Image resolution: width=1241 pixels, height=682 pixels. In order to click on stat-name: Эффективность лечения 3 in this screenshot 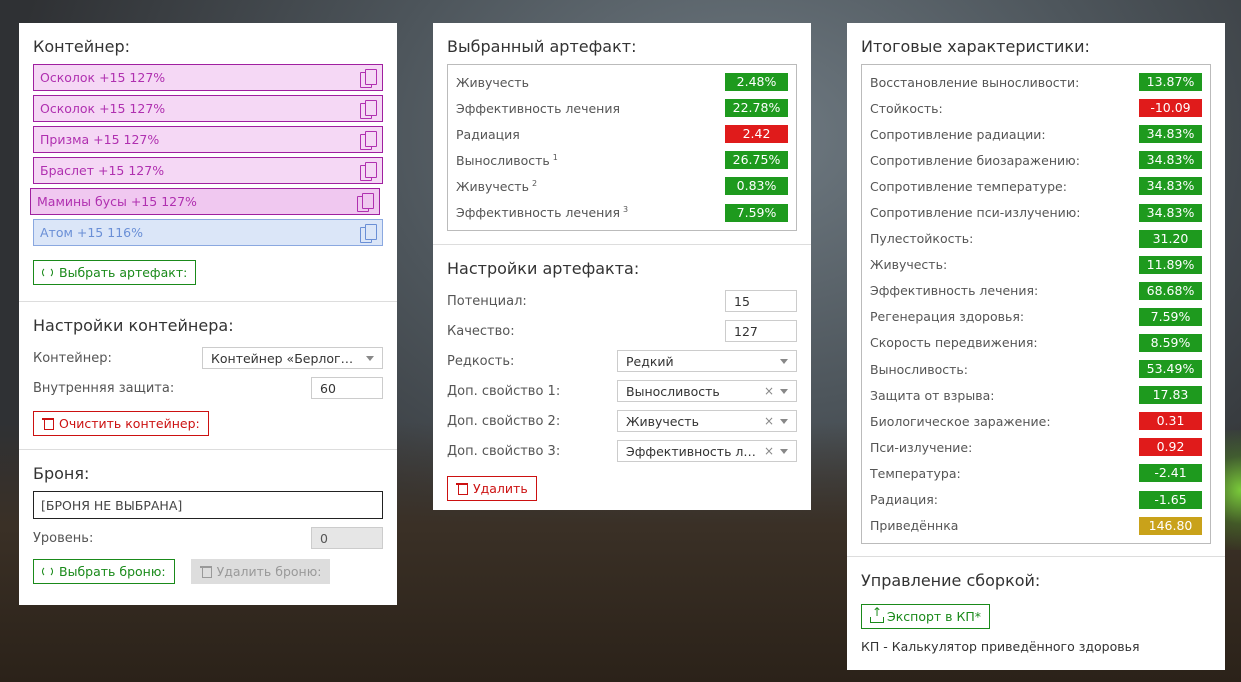, I will do `click(542, 212)`.